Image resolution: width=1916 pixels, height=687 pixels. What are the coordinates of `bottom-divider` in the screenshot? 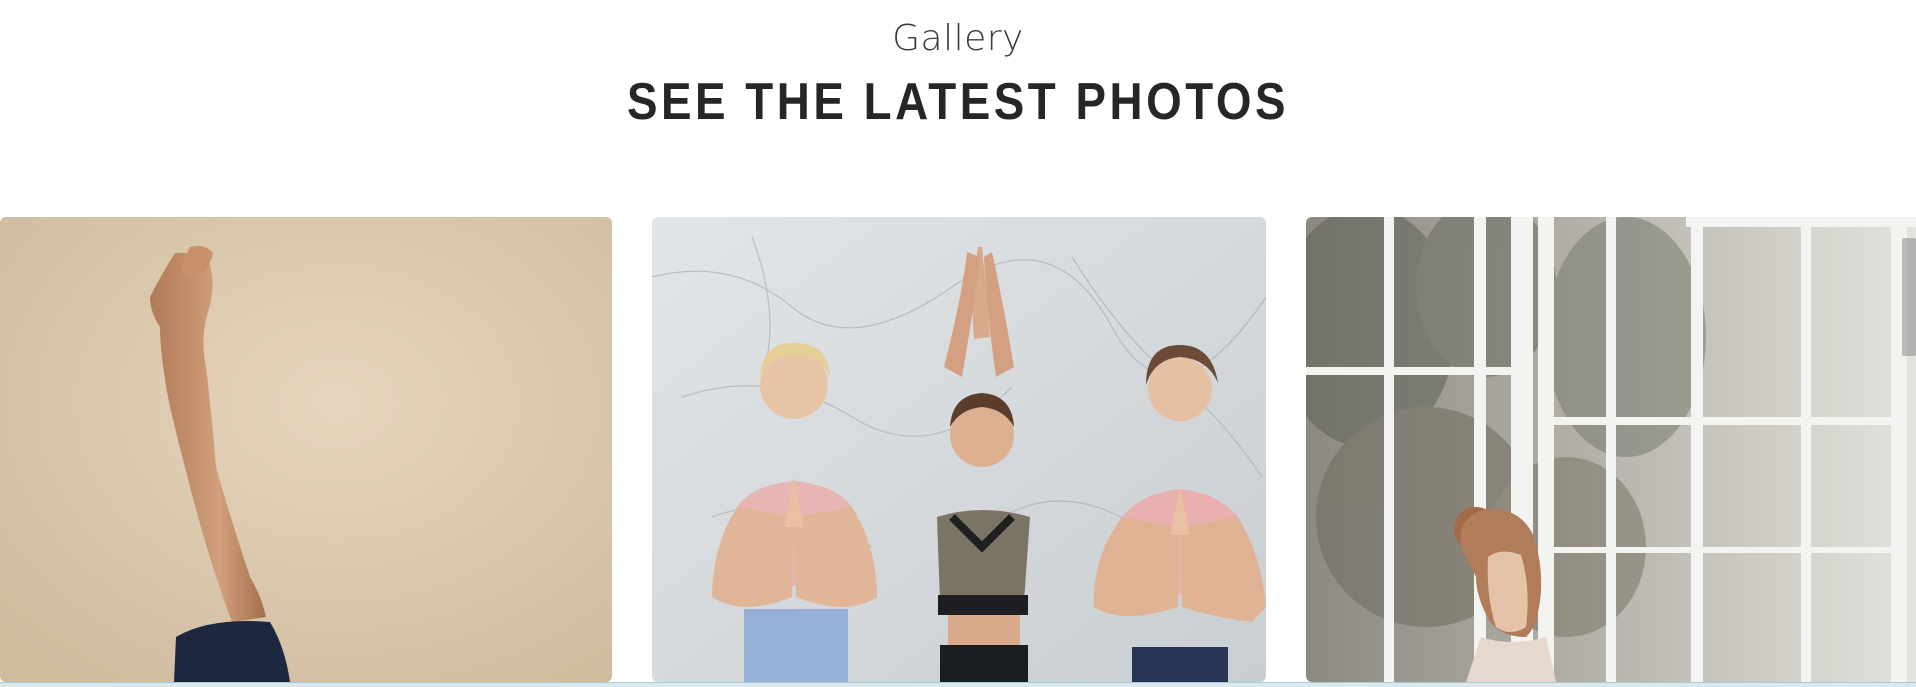 It's located at (958, 684).